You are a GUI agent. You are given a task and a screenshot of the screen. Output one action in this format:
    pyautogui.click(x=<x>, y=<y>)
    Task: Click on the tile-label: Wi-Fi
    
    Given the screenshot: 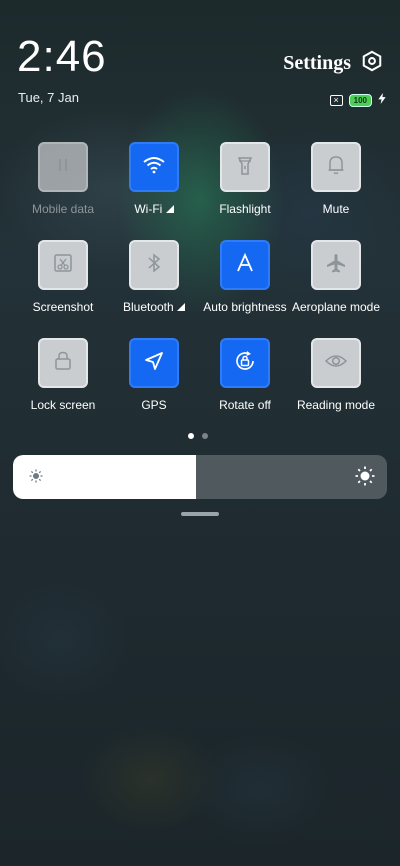 What is the action you would take?
    pyautogui.click(x=148, y=209)
    